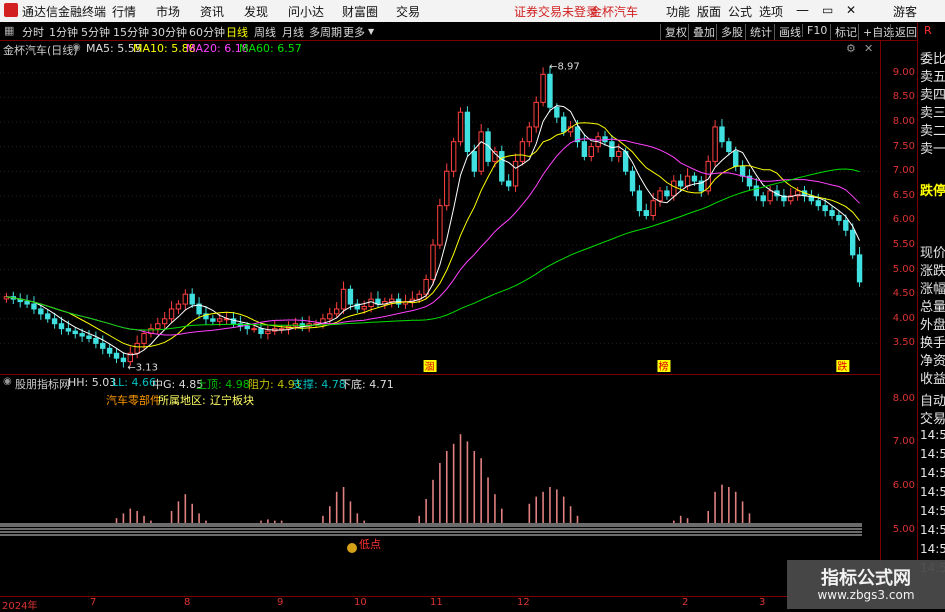  What do you see at coordinates (868, 48) in the screenshot?
I see `close-chart-icon: ✕` at bounding box center [868, 48].